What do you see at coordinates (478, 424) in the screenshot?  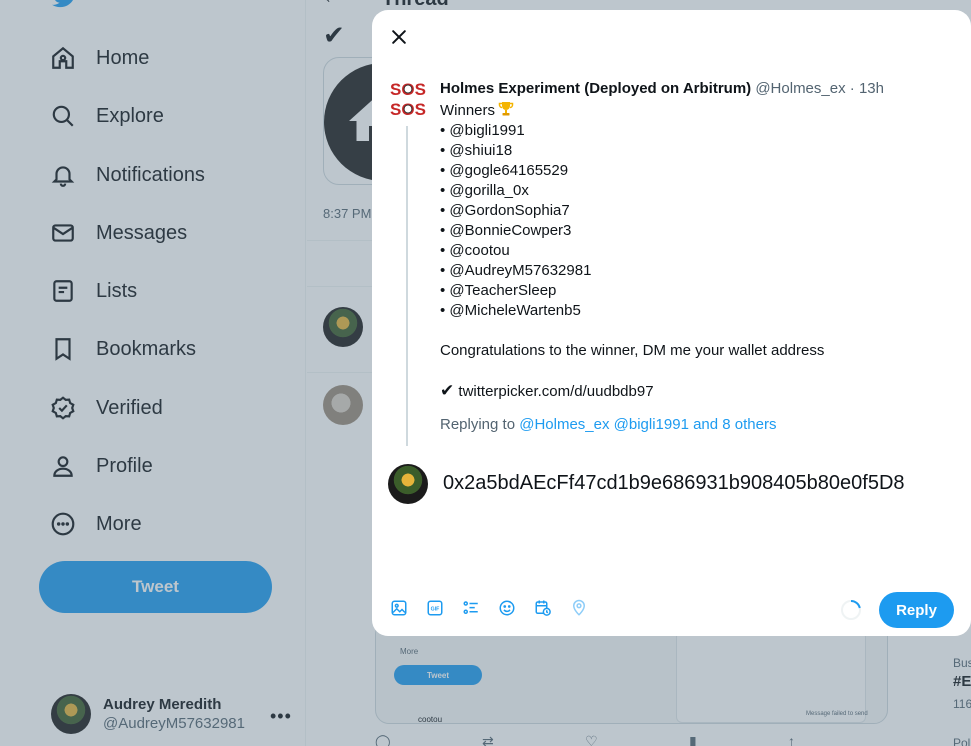 I see `replying-prefix: Replying to` at bounding box center [478, 424].